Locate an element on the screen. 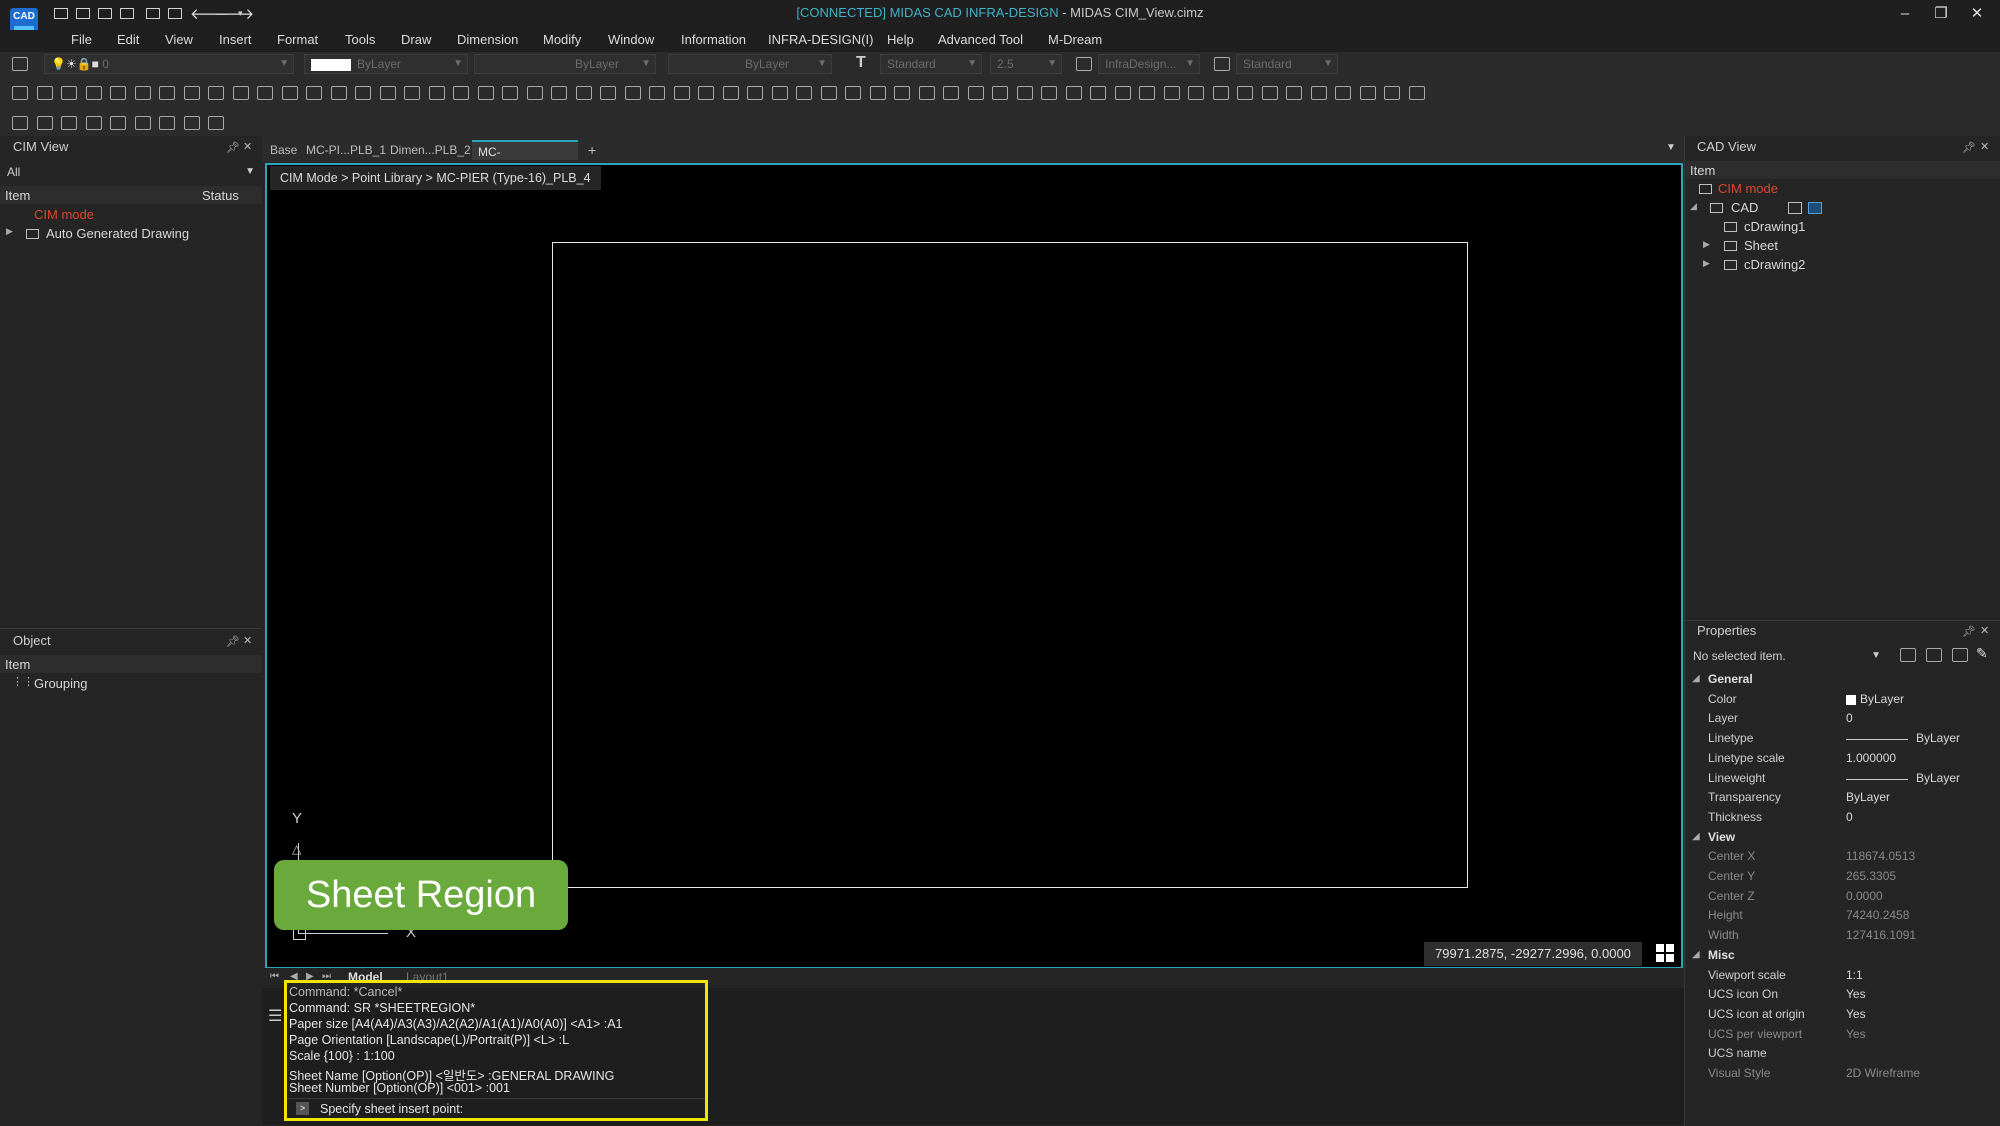 The width and height of the screenshot is (2000, 1126). property-value: 74240.2458 is located at coordinates (1877, 915).